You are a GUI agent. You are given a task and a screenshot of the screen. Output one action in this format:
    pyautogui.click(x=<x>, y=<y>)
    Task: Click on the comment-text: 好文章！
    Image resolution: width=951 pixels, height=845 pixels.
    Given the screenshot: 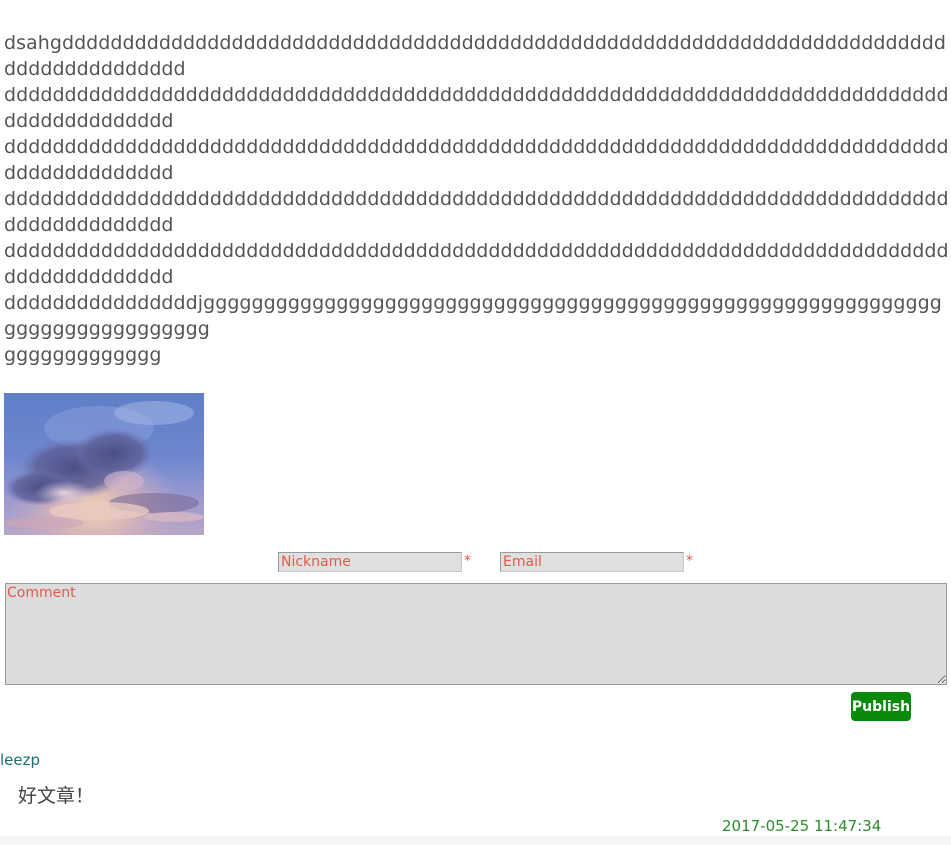 What is the action you would take?
    pyautogui.click(x=56, y=796)
    